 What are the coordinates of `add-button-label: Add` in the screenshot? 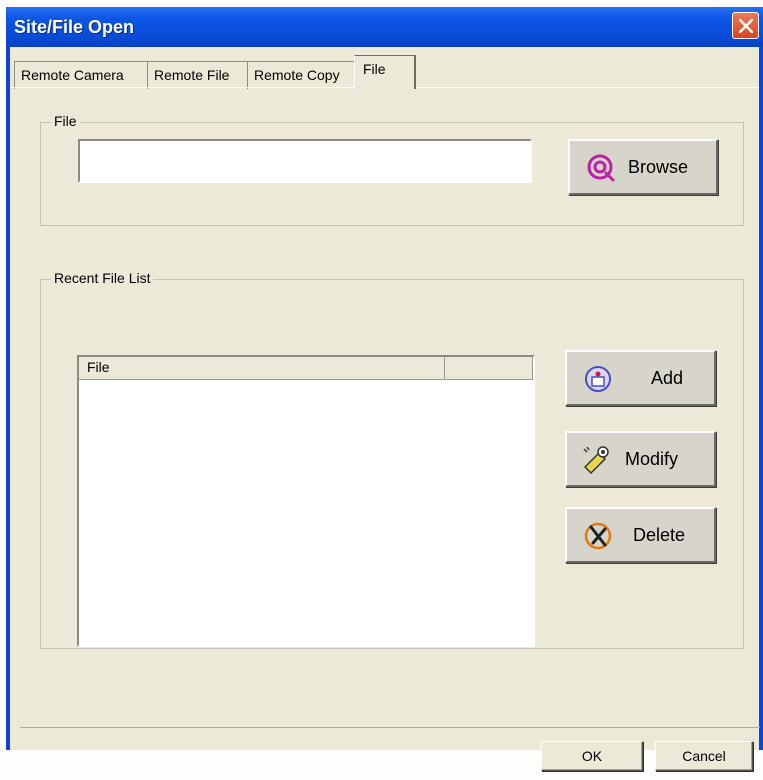 It's located at (667, 377).